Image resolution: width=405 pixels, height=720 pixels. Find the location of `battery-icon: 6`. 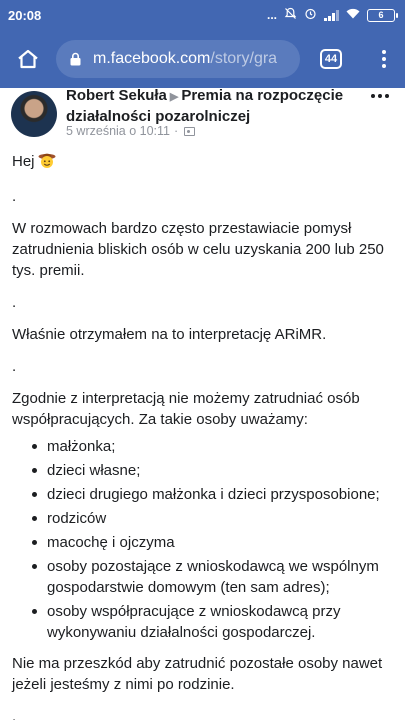

battery-icon: 6 is located at coordinates (382, 15).